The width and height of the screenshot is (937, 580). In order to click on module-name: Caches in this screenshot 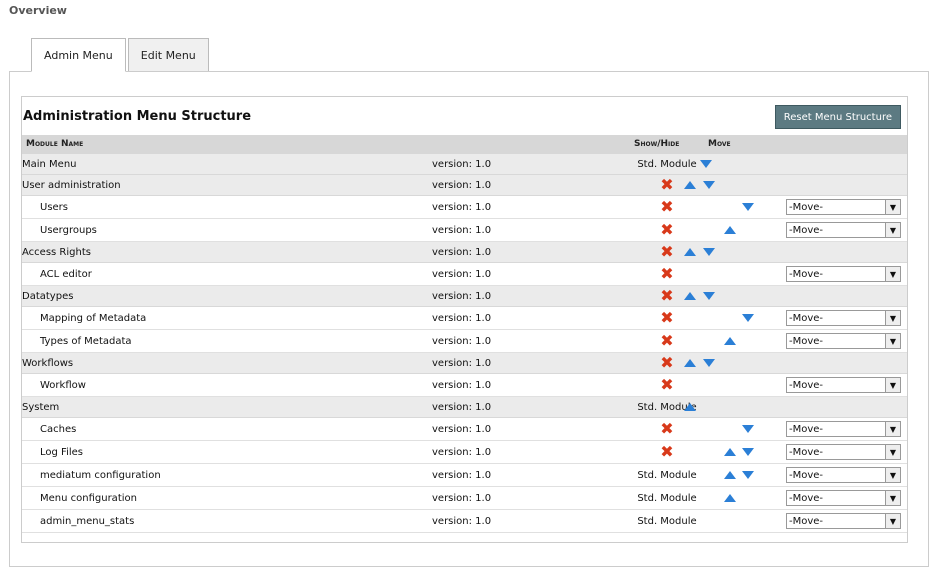, I will do `click(58, 429)`.